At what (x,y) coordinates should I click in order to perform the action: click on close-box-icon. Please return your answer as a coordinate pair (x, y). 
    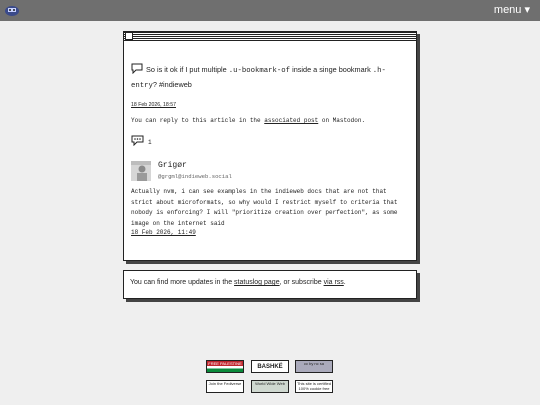
    Looking at the image, I should click on (129, 36).